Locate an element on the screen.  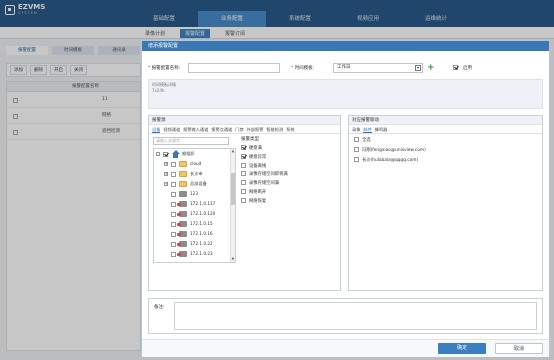
scroll-up-icon: ▲ is located at coordinates (233, 151).